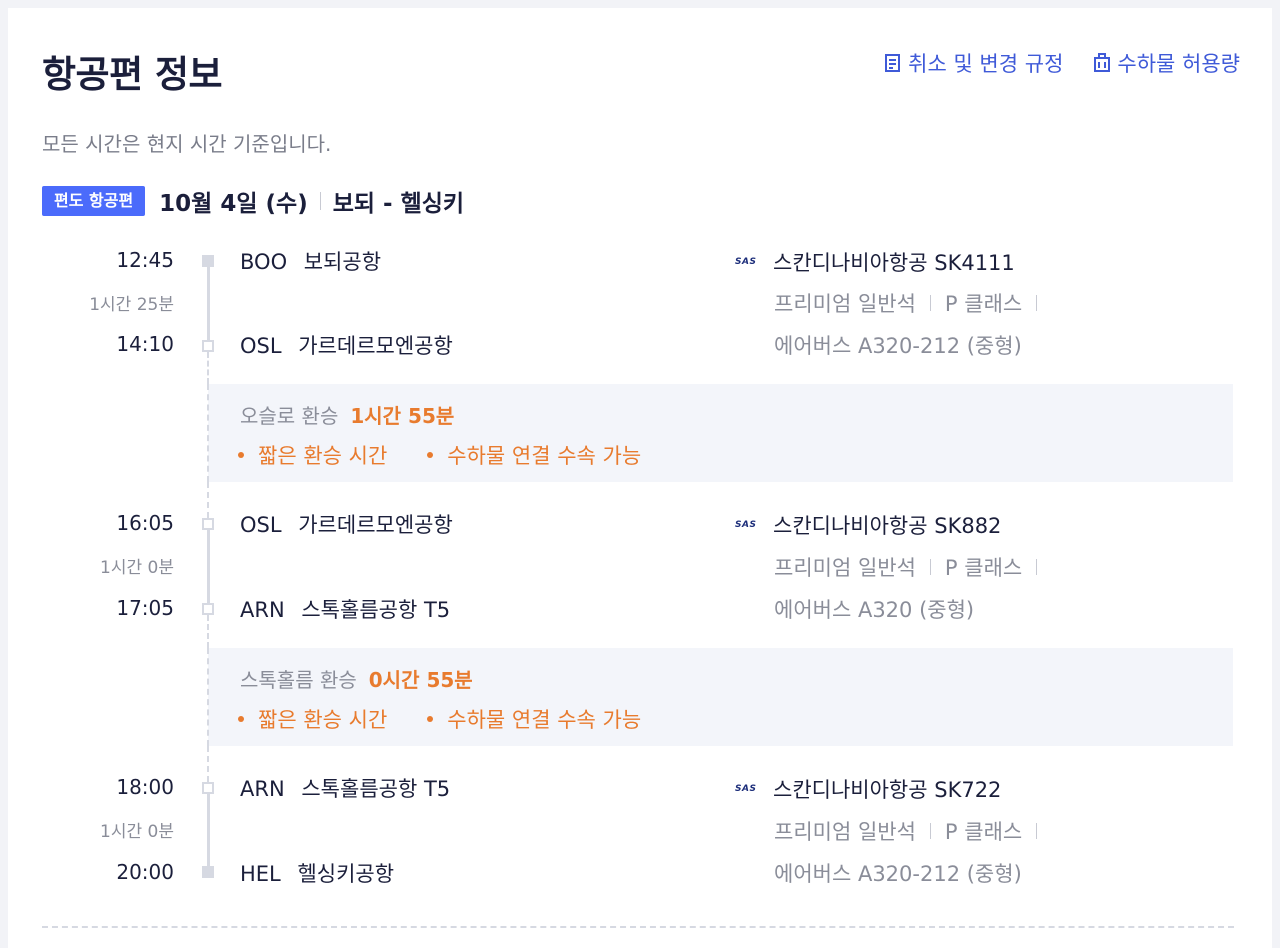  I want to click on layover-label: 오슬로 환승, so click(289, 416).